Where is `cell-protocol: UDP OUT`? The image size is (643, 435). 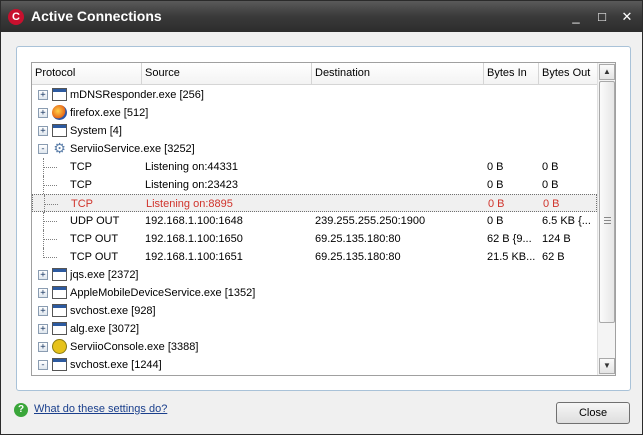 cell-protocol: UDP OUT is located at coordinates (95, 221).